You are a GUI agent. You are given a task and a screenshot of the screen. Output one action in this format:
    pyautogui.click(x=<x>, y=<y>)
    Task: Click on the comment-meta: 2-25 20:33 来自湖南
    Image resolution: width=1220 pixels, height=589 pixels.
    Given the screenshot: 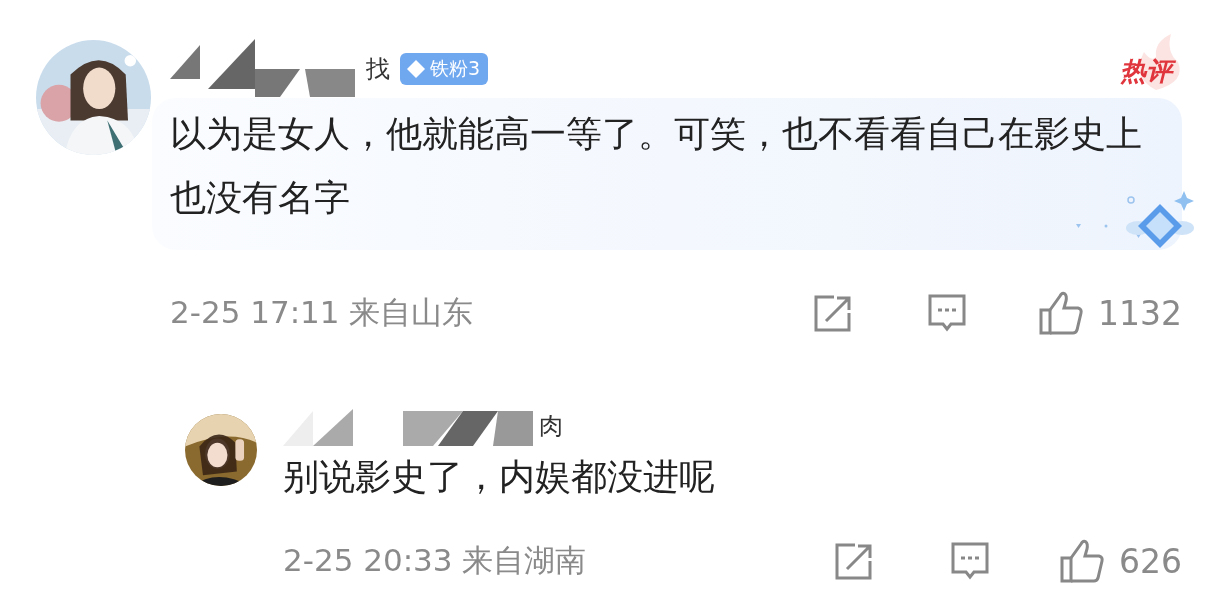 What is the action you would take?
    pyautogui.click(x=435, y=560)
    